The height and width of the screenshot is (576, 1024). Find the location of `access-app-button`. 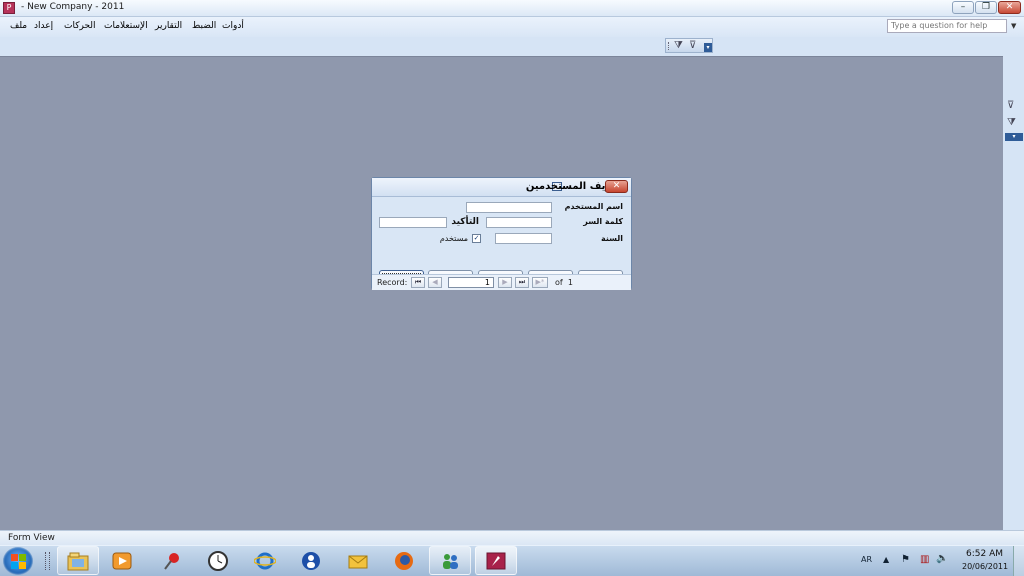

access-app-button is located at coordinates (496, 560).